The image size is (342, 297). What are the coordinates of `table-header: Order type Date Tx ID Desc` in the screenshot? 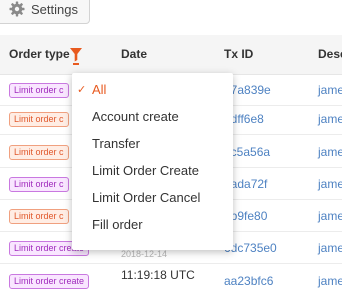 It's located at (171, 55).